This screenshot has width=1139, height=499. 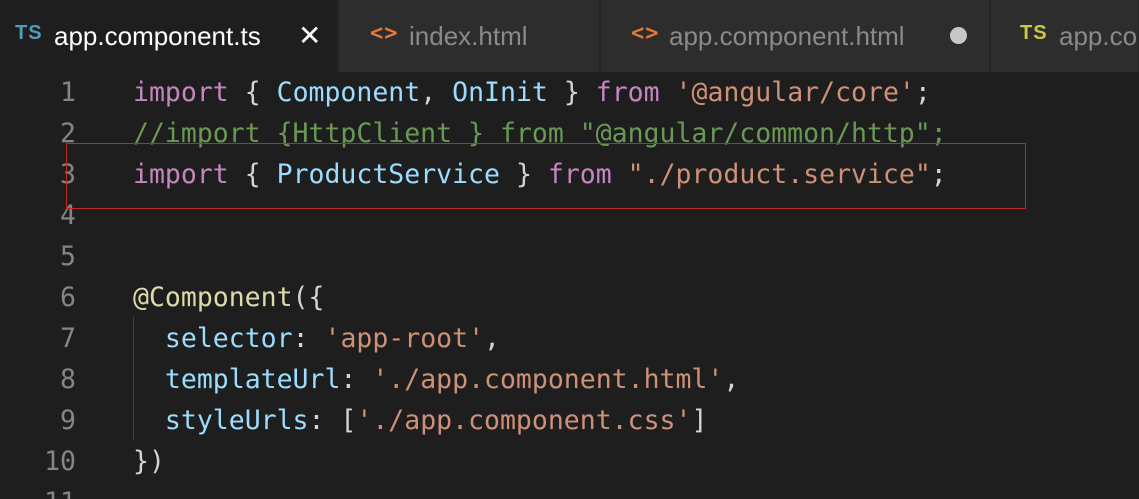 I want to click on code-token: }, so click(x=571, y=92).